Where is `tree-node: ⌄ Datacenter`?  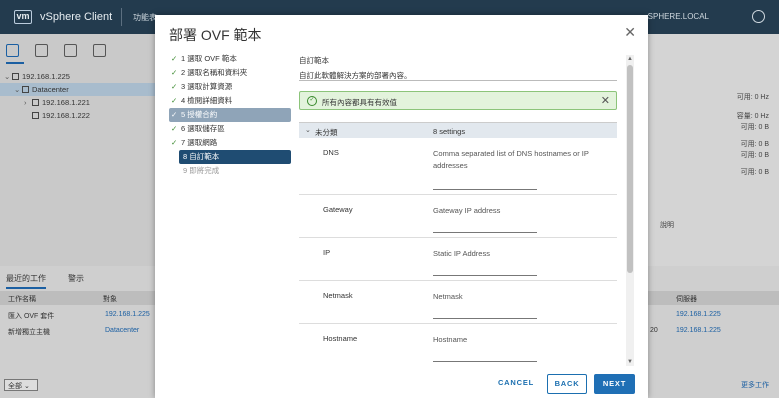
tree-node: ⌄ Datacenter is located at coordinates (77, 89).